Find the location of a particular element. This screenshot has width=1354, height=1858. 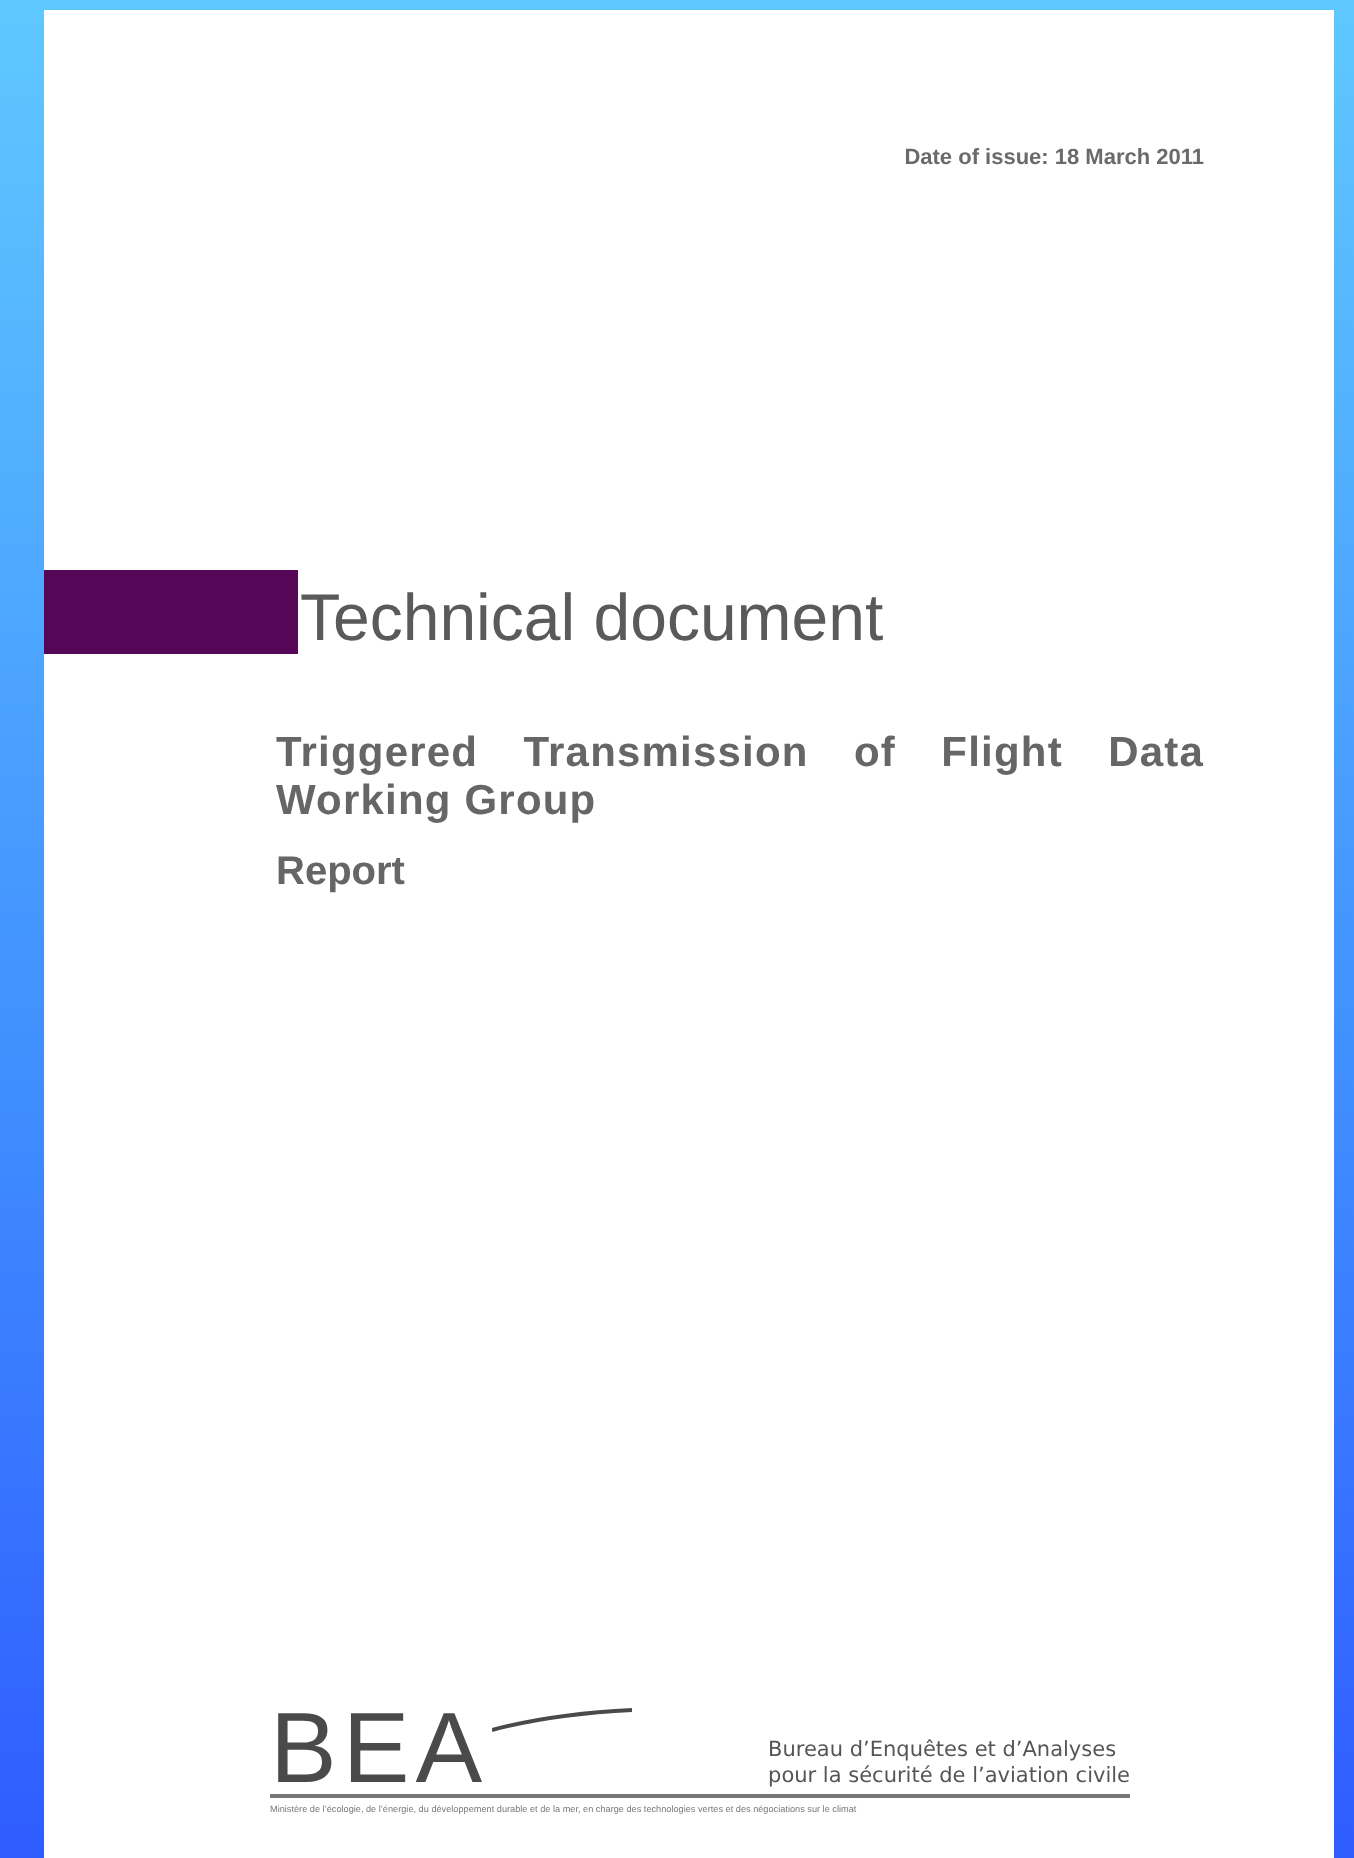

logo-text: BEA is located at coordinates (379, 1747).